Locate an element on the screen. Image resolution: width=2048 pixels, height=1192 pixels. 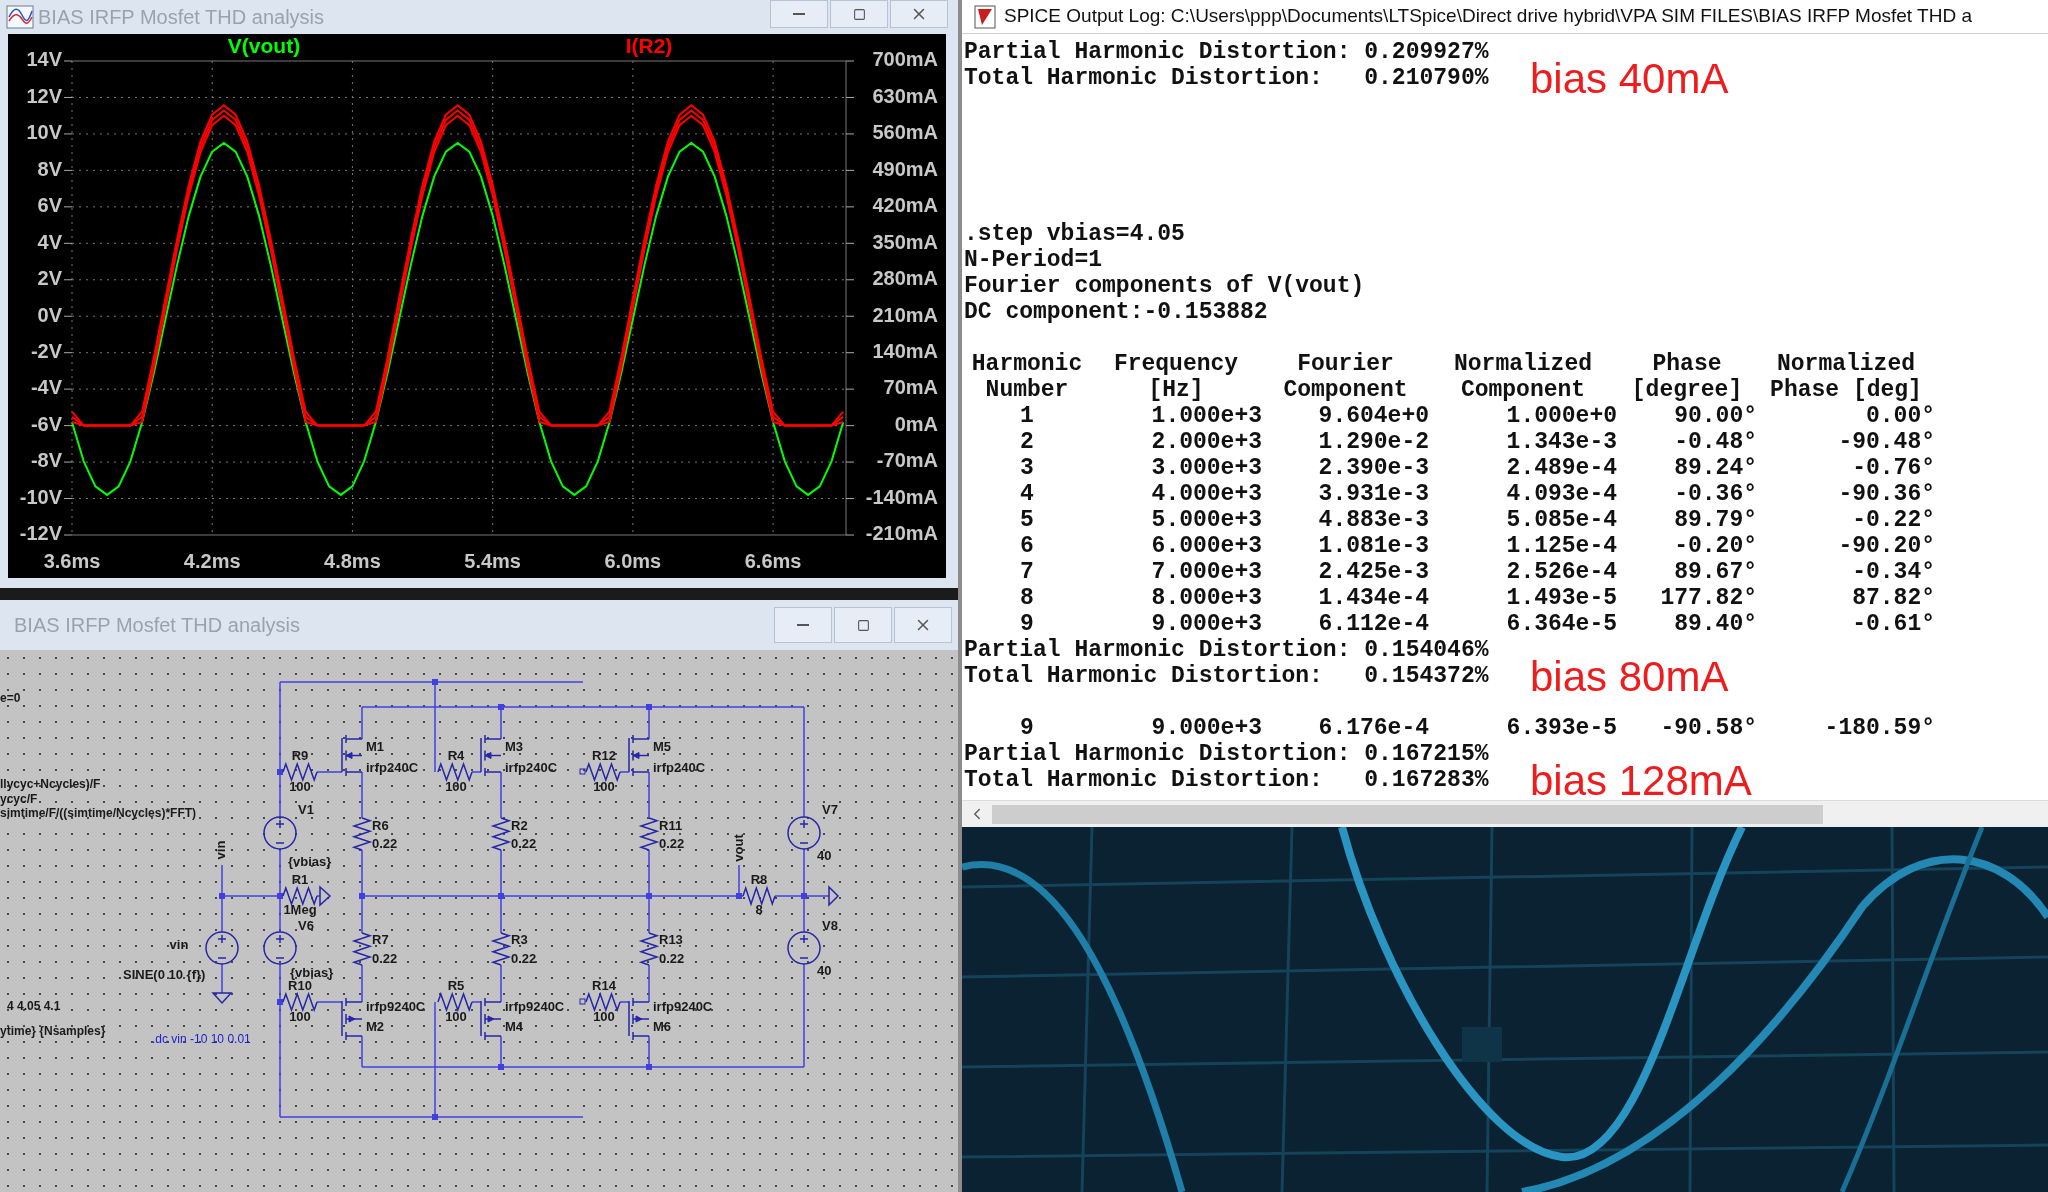
axis-label: 6V is located at coordinates (49, 205).